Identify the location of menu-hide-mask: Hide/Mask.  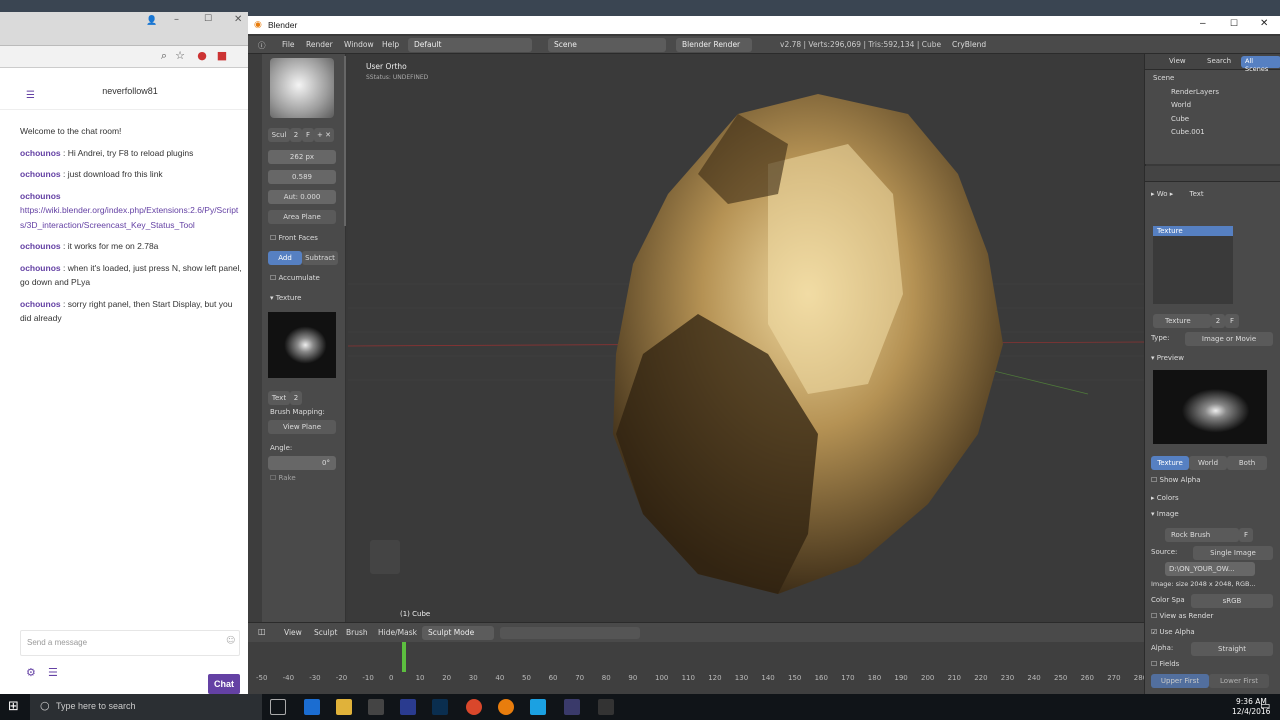
(397, 632).